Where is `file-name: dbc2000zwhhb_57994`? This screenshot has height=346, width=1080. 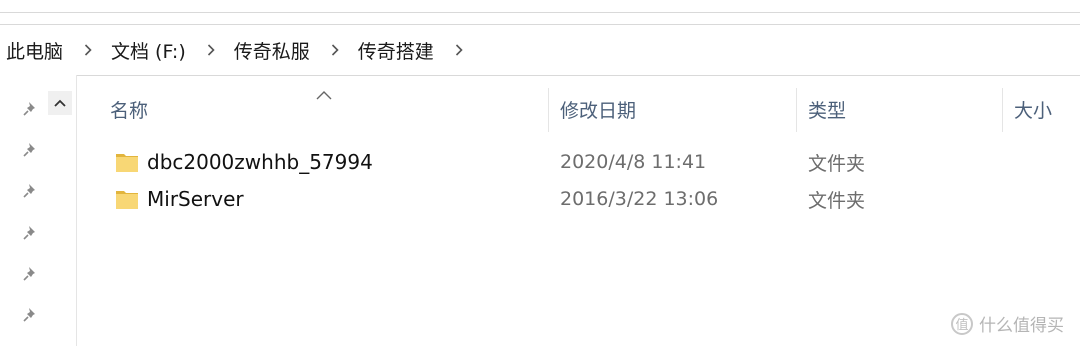
file-name: dbc2000zwhhb_57994 is located at coordinates (260, 162).